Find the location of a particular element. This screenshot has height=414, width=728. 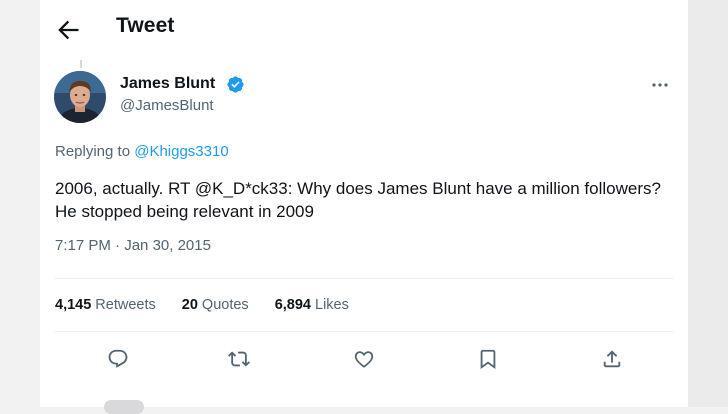

reply-button is located at coordinates (118, 359).